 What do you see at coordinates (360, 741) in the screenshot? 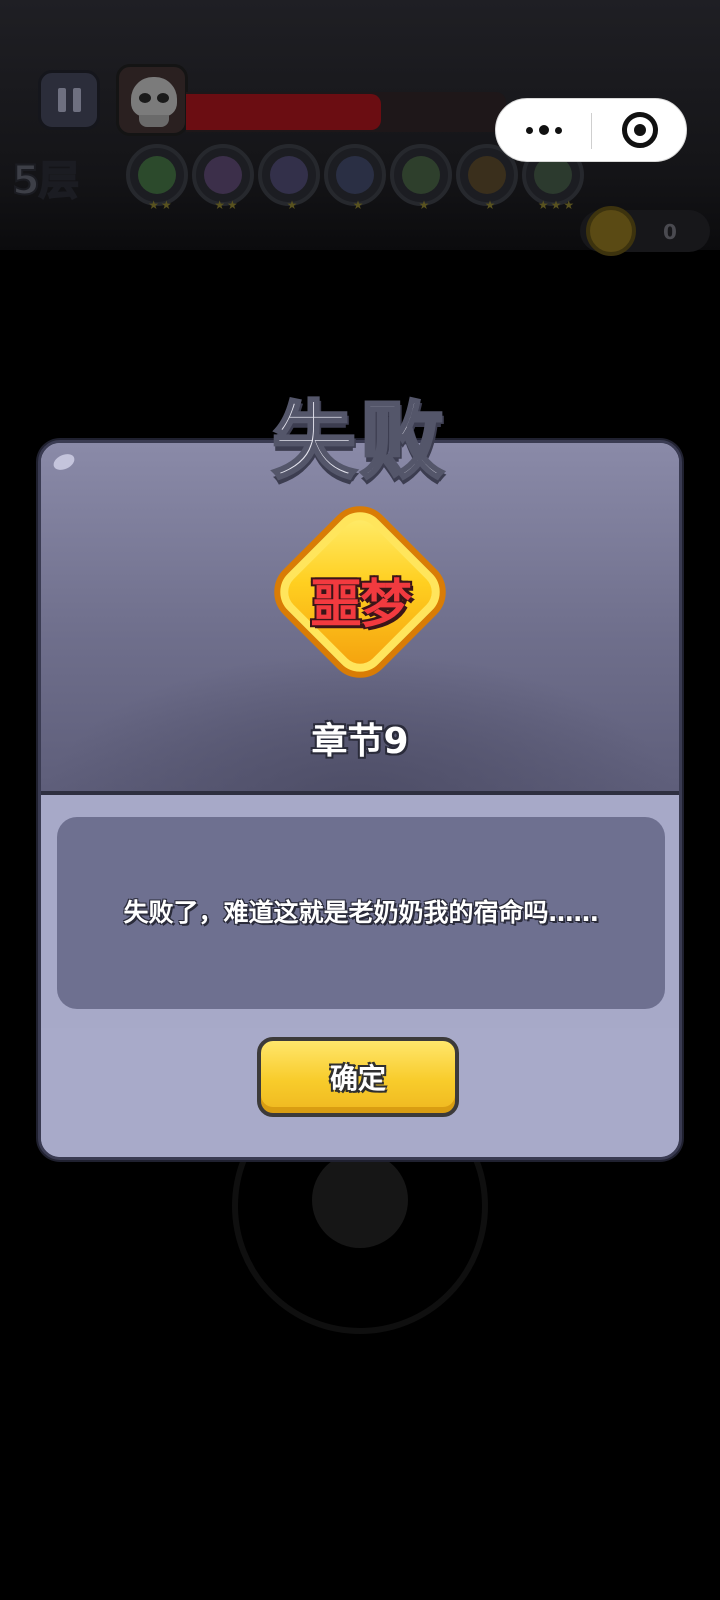
I see `chapter-label: 章节9` at bounding box center [360, 741].